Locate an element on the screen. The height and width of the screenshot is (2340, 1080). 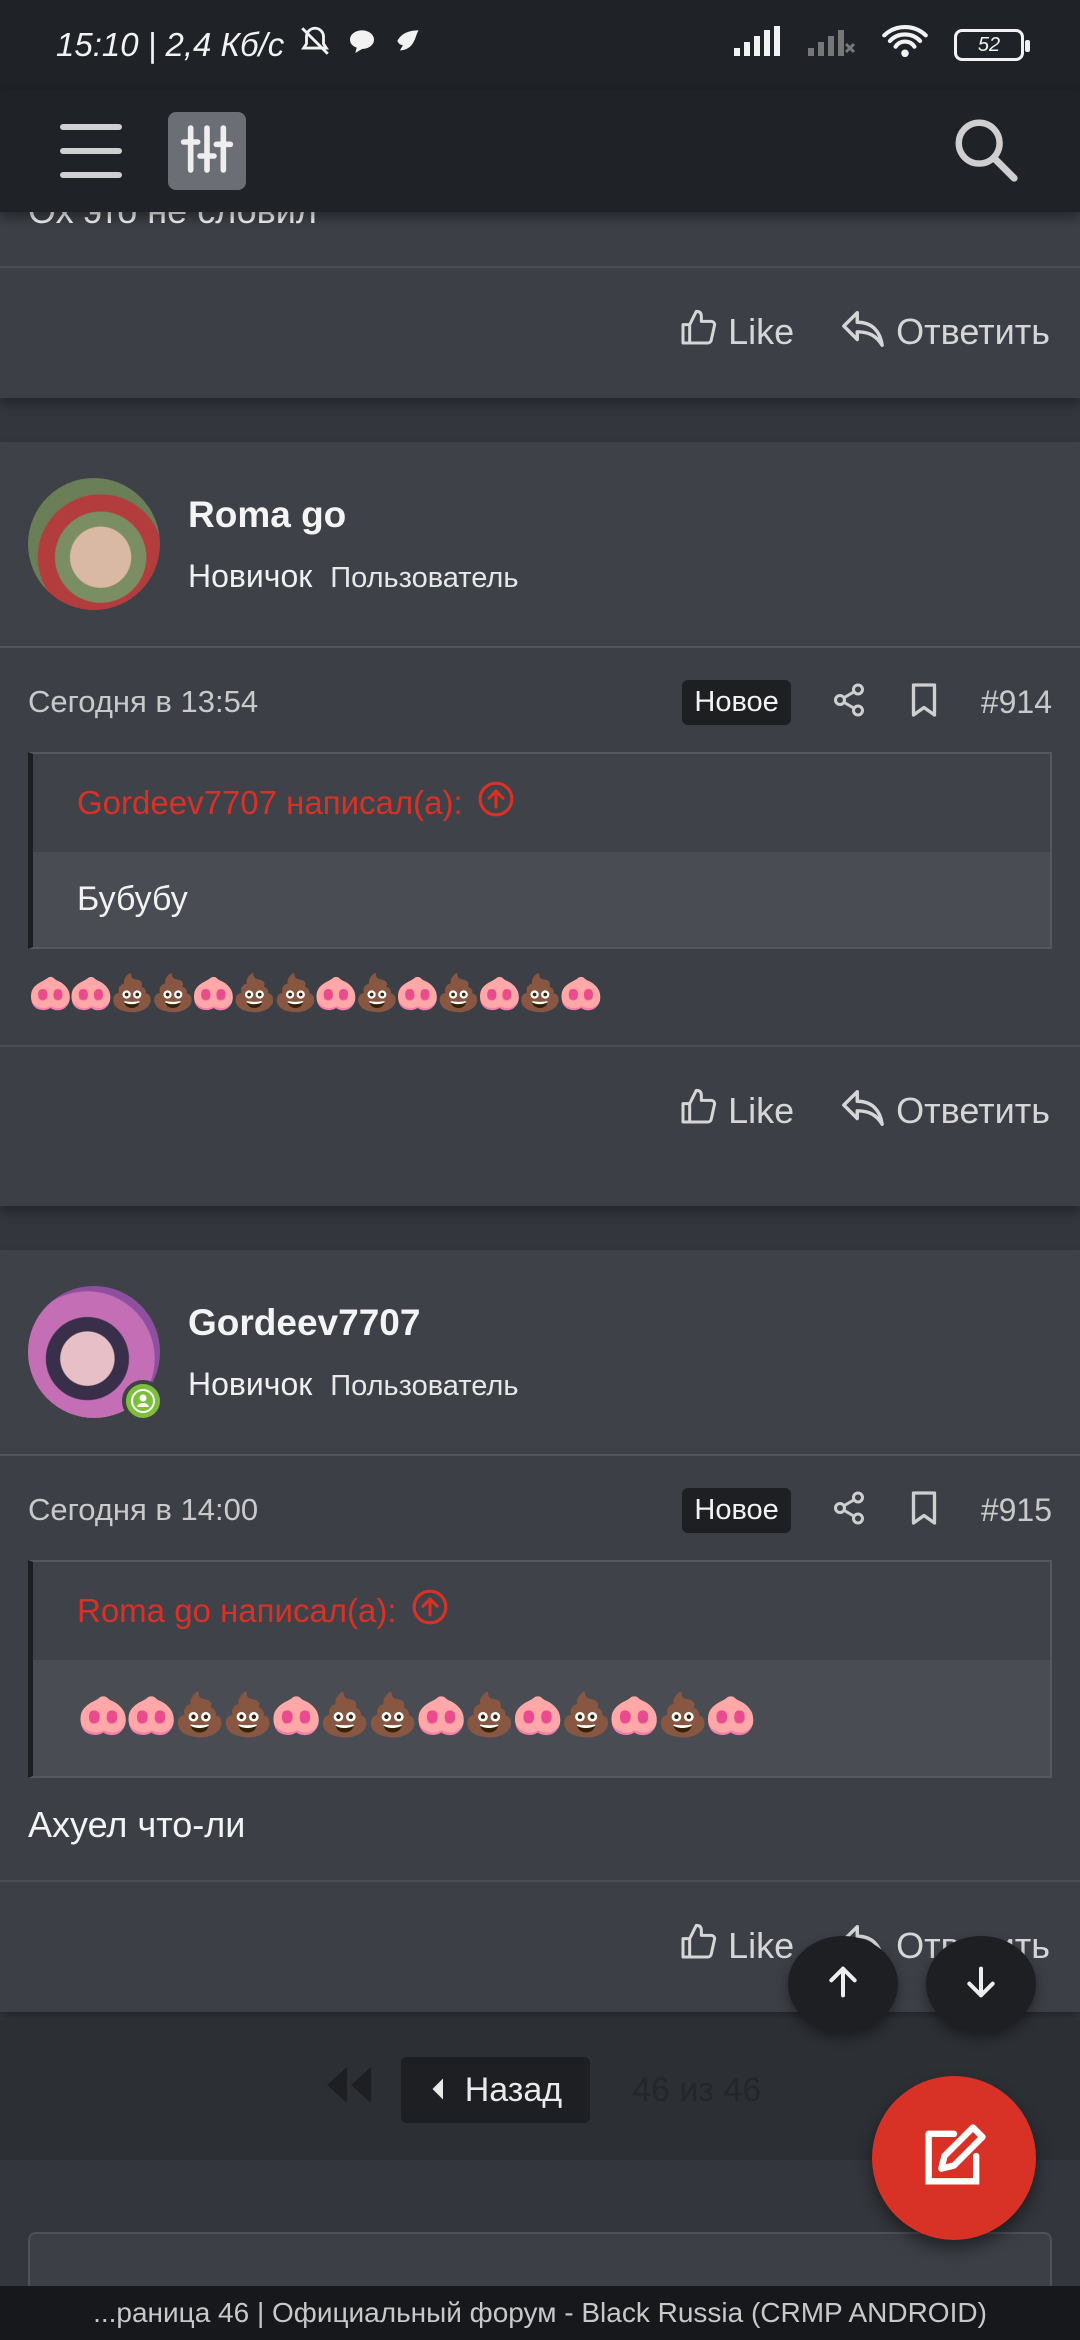
scroll-up-button is located at coordinates (843, 1984).